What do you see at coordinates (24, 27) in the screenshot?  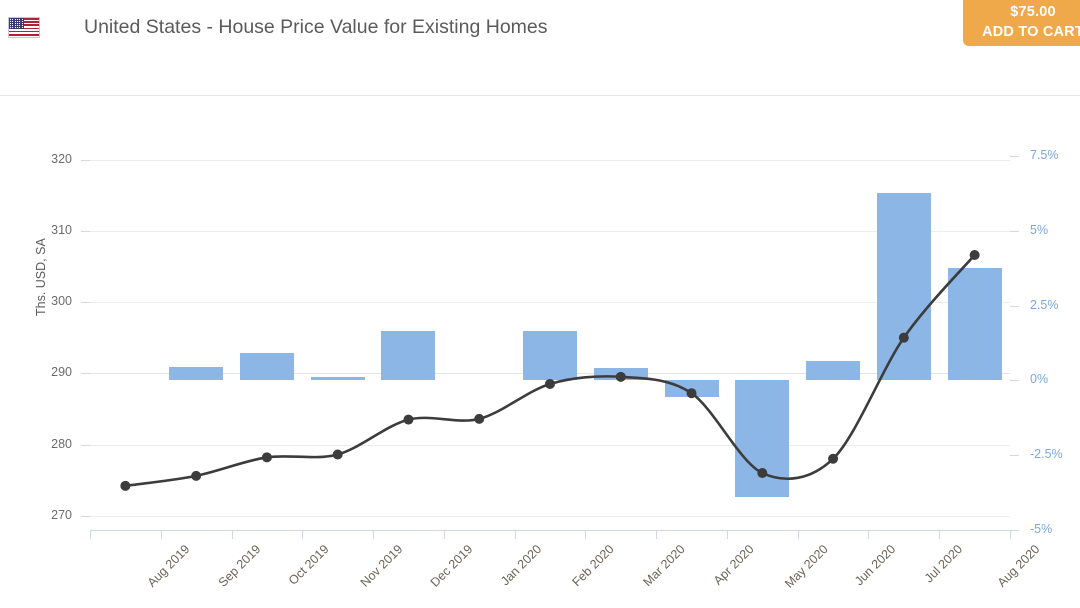 I see `us-flag-icon` at bounding box center [24, 27].